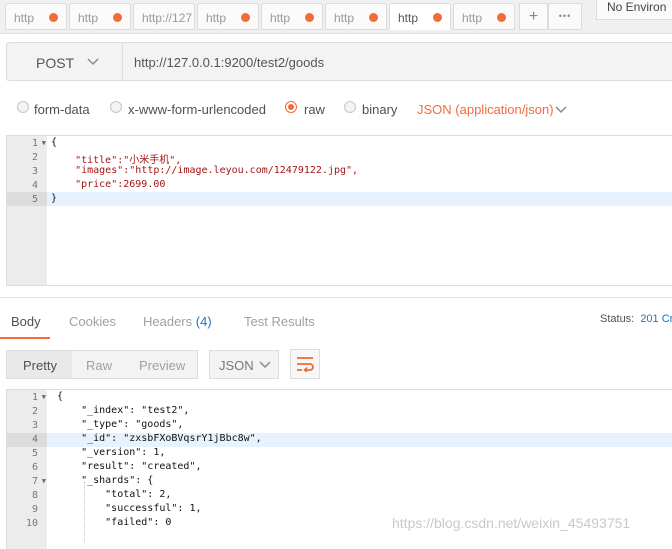 The height and width of the screenshot is (549, 672). Describe the element at coordinates (123, 410) in the screenshot. I see `code-line: "_index": "test2",` at that location.